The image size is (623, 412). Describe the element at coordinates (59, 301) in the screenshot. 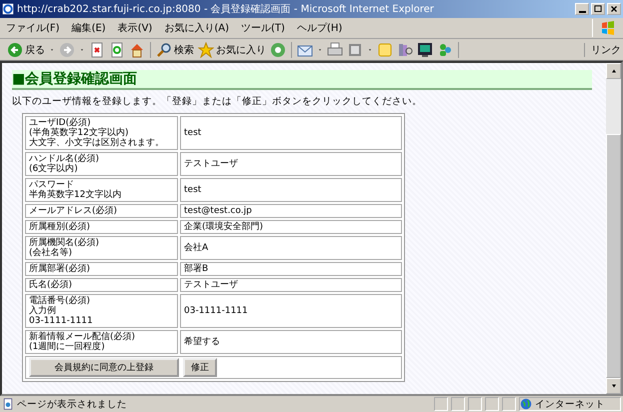

I see `field-label: 電話番号(必須)` at that location.